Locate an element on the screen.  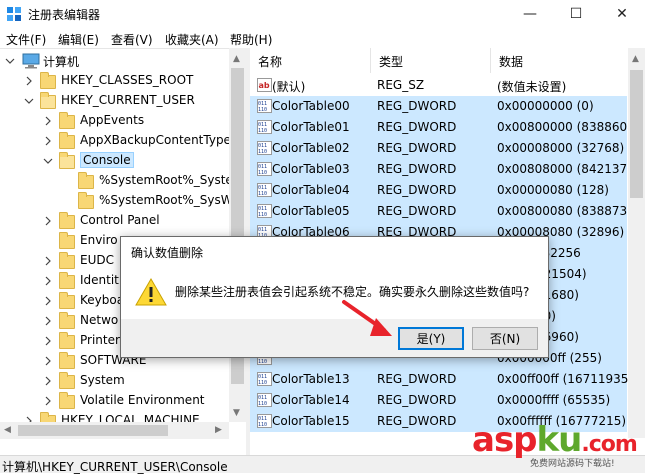
tree-item: %SystemRoot%_SysW is located at coordinates (116, 201).